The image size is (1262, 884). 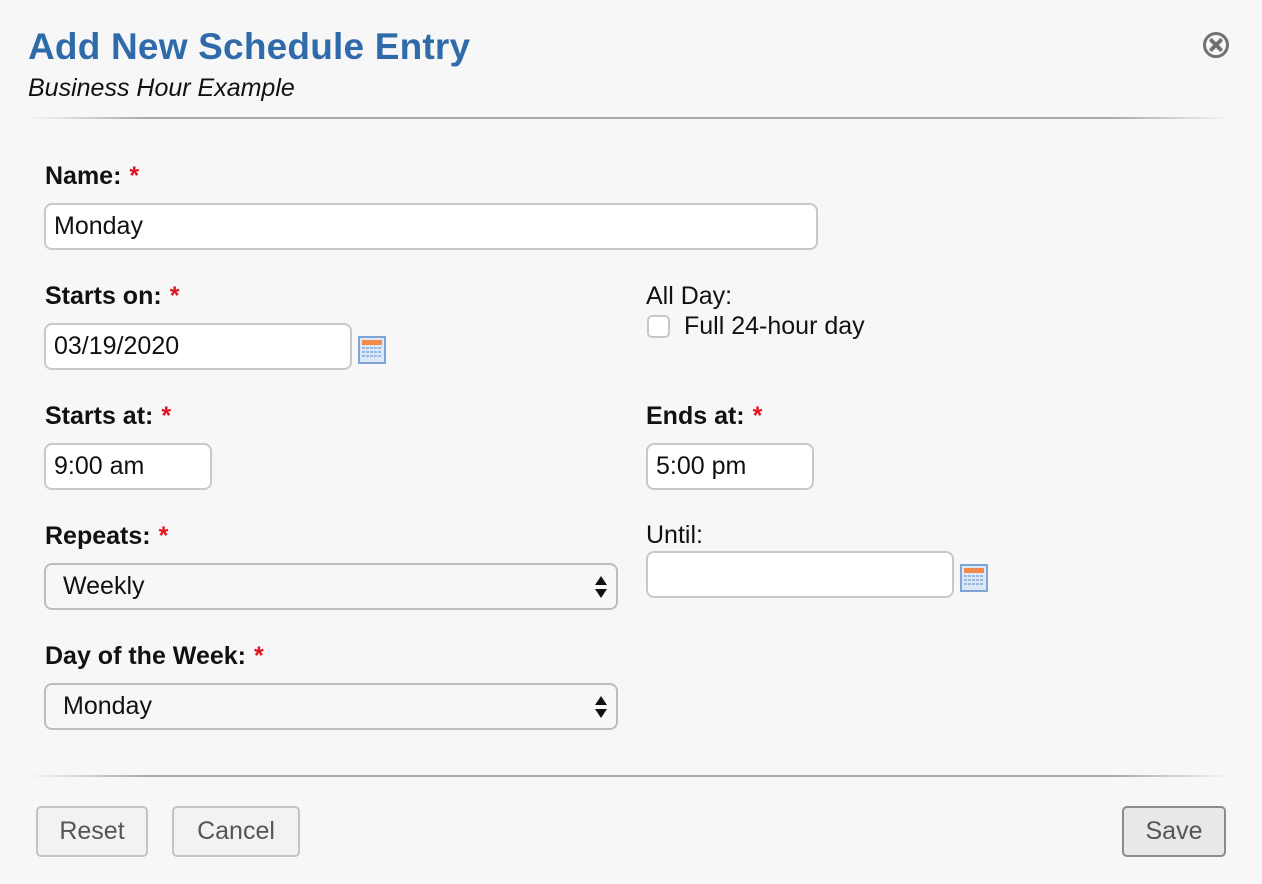 I want to click on day-of-week-select: Monday, so click(x=331, y=706).